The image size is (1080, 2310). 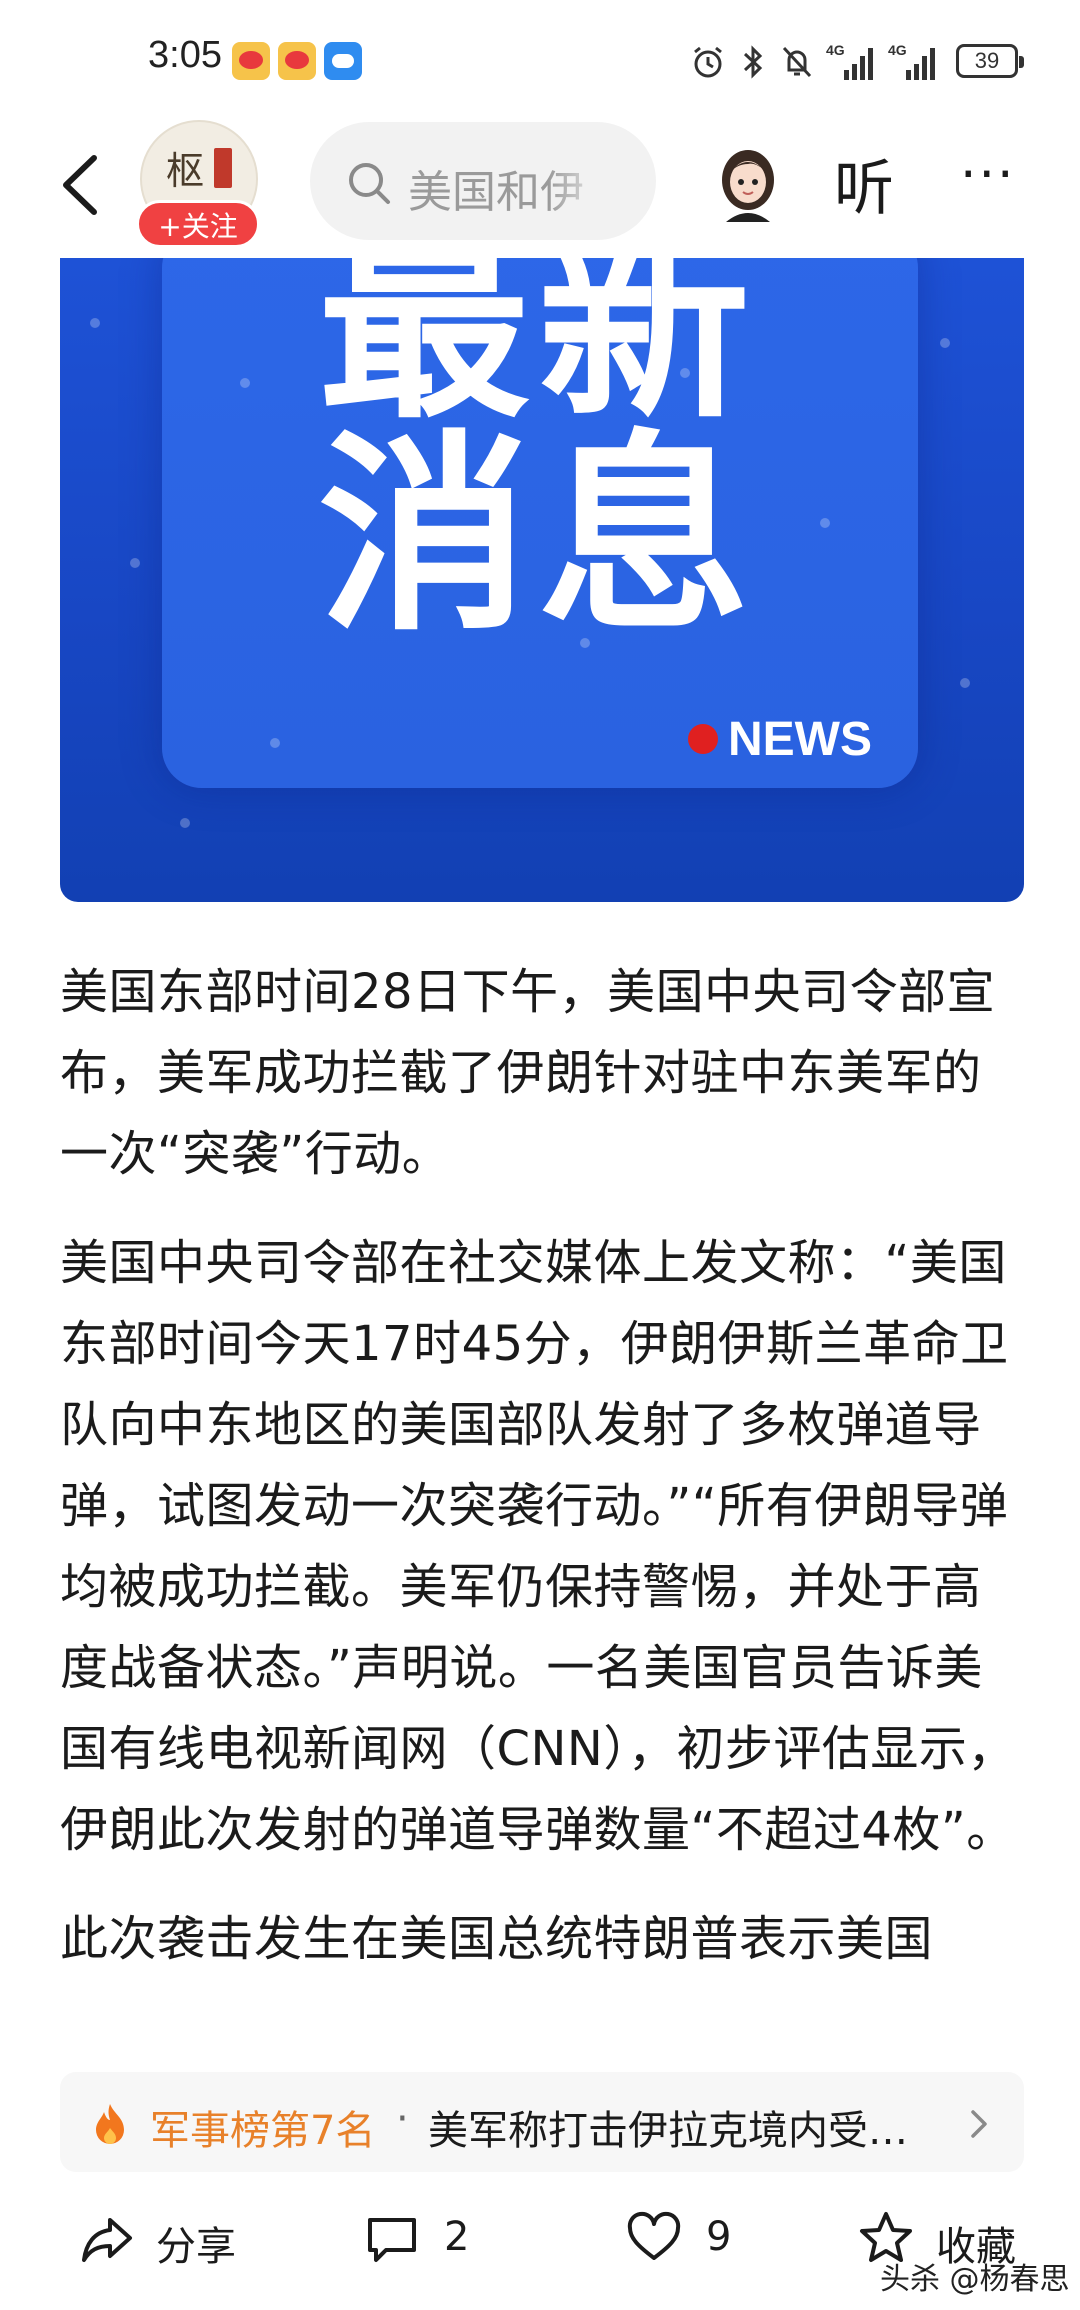 What do you see at coordinates (185, 55) in the screenshot?
I see `status-time: 3:05` at bounding box center [185, 55].